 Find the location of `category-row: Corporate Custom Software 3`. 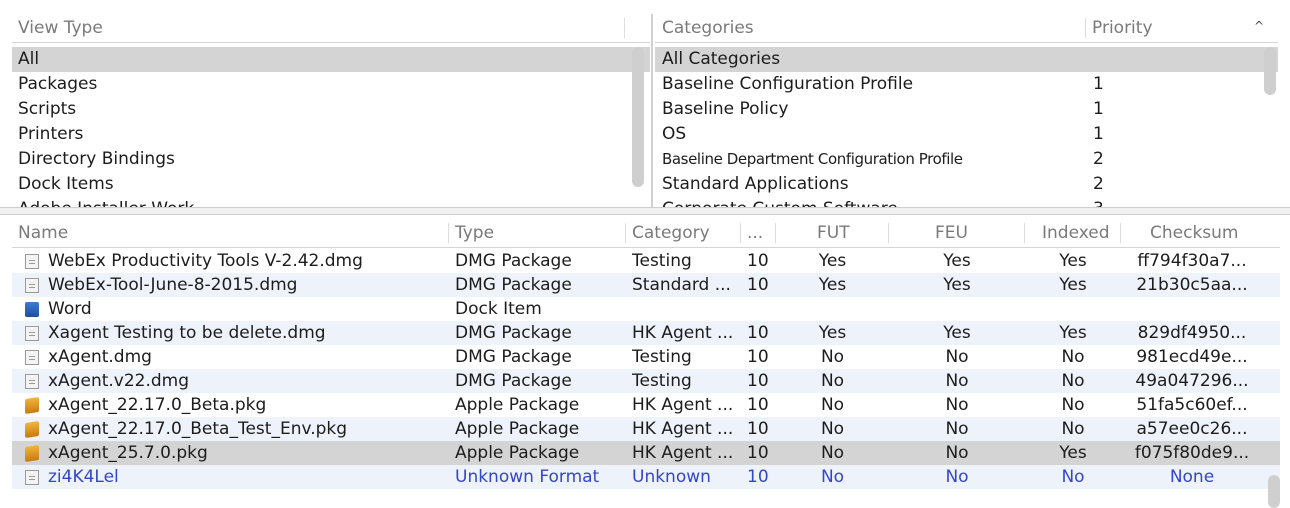

category-row: Corporate Custom Software 3 is located at coordinates (966, 202).